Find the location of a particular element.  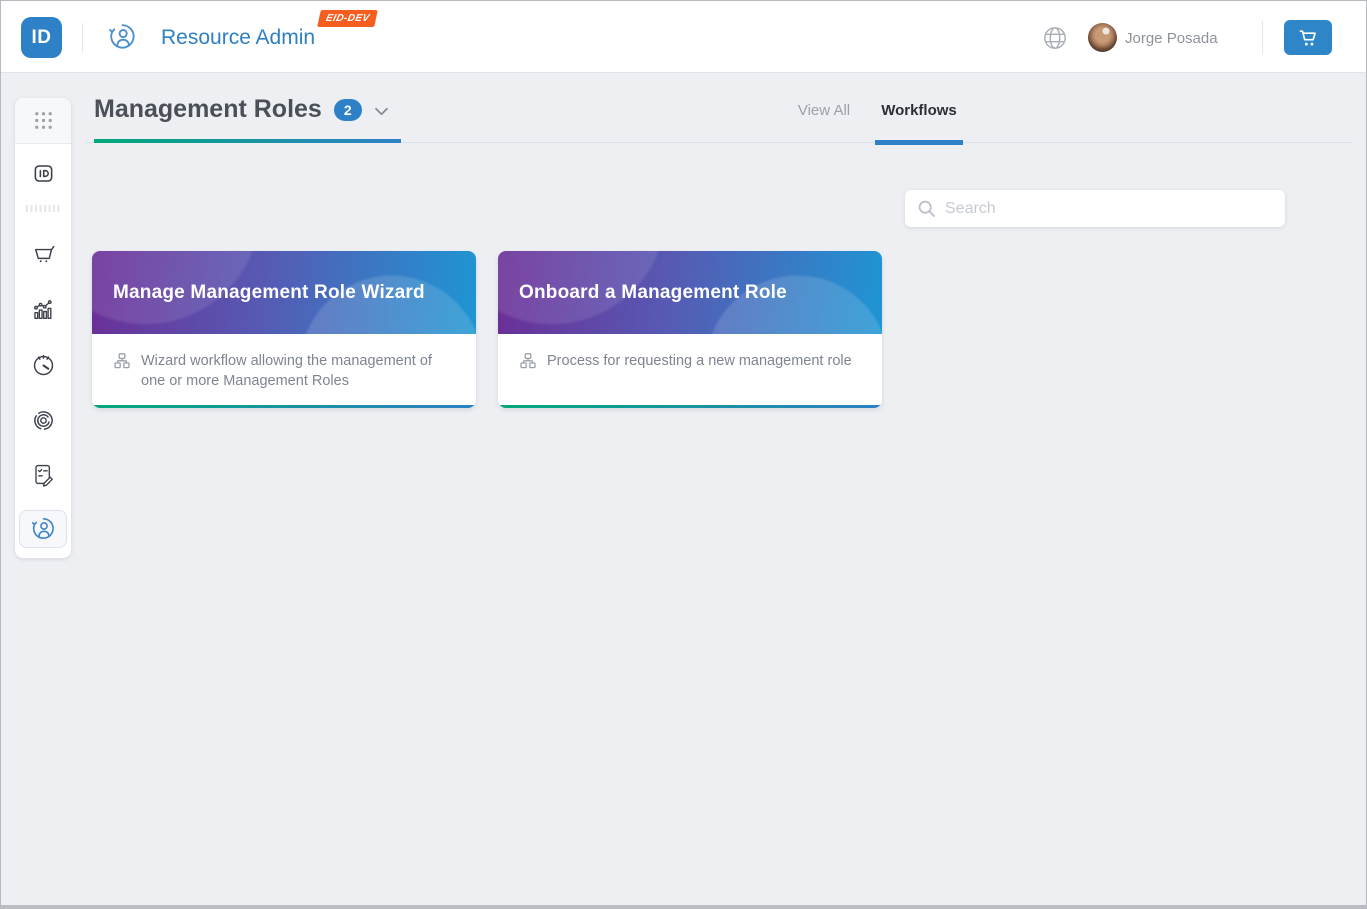

search-box is located at coordinates (1095, 208).